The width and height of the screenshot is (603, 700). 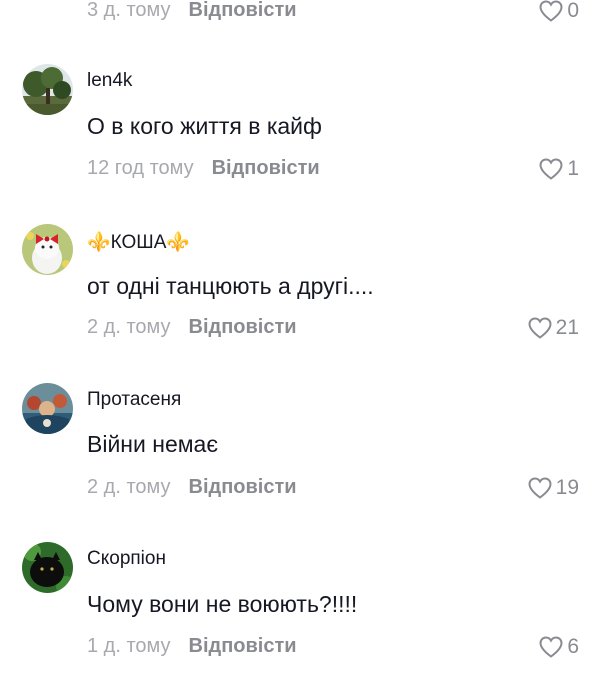 What do you see at coordinates (153, 444) in the screenshot?
I see `comment-text: Війни немає` at bounding box center [153, 444].